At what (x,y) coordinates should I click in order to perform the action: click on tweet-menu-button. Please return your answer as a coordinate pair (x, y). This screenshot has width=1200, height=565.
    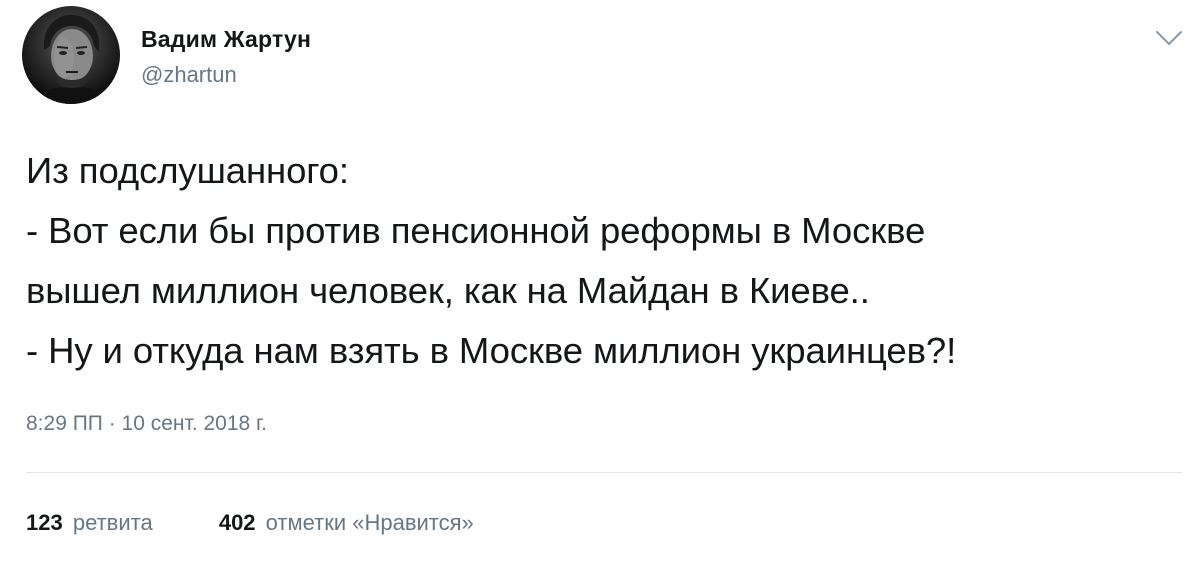
    Looking at the image, I should click on (1169, 38).